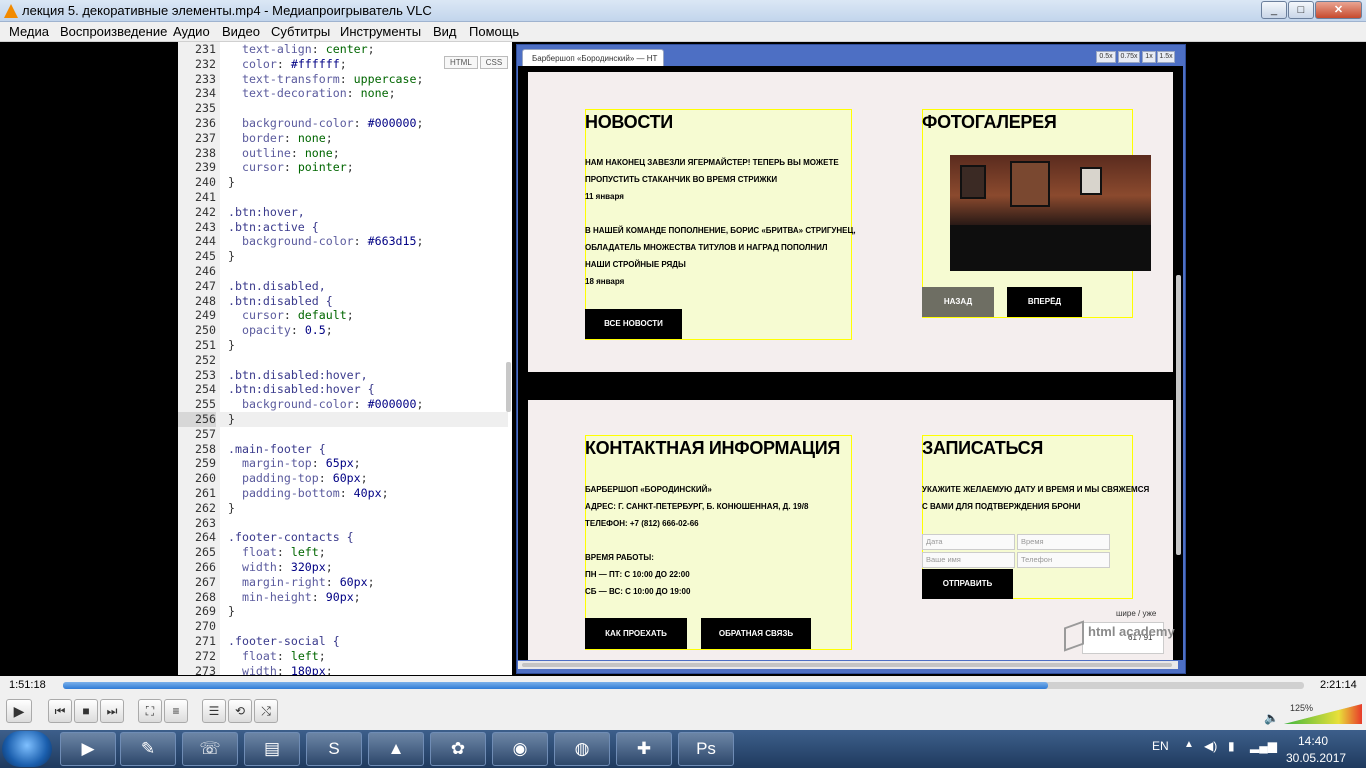  What do you see at coordinates (681, 179) in the screenshot?
I see `news-item1-line2: ПРОПУСТИТЬ СТАКАНЧИК ВО ВРЕМЯ СТРИЖКИ` at bounding box center [681, 179].